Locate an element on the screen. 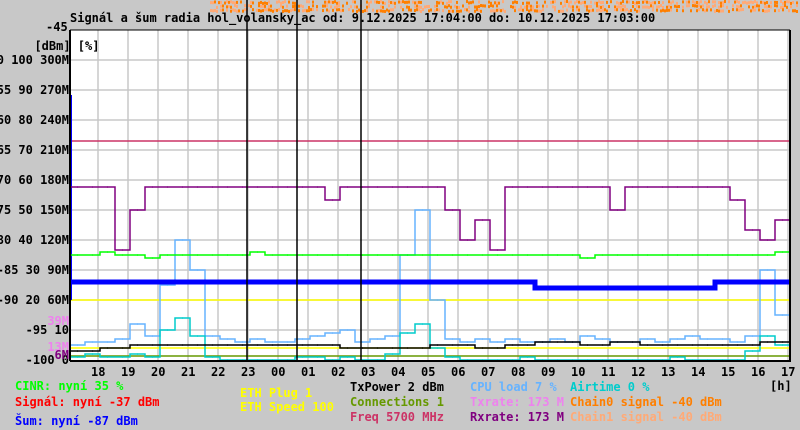 This screenshot has height=430, width=800. legend-cpu: CPU load 7 % is located at coordinates (513, 387).